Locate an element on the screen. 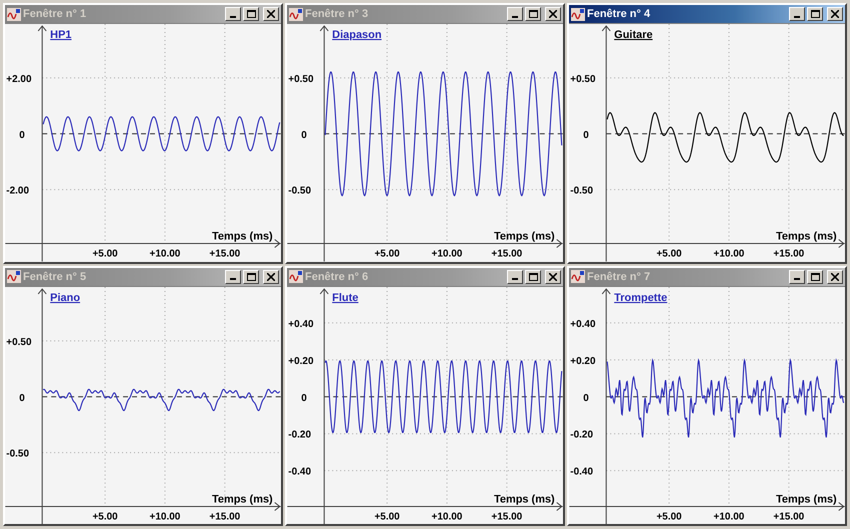  window-title: Fenêtre n° 6 is located at coordinates (337, 276).